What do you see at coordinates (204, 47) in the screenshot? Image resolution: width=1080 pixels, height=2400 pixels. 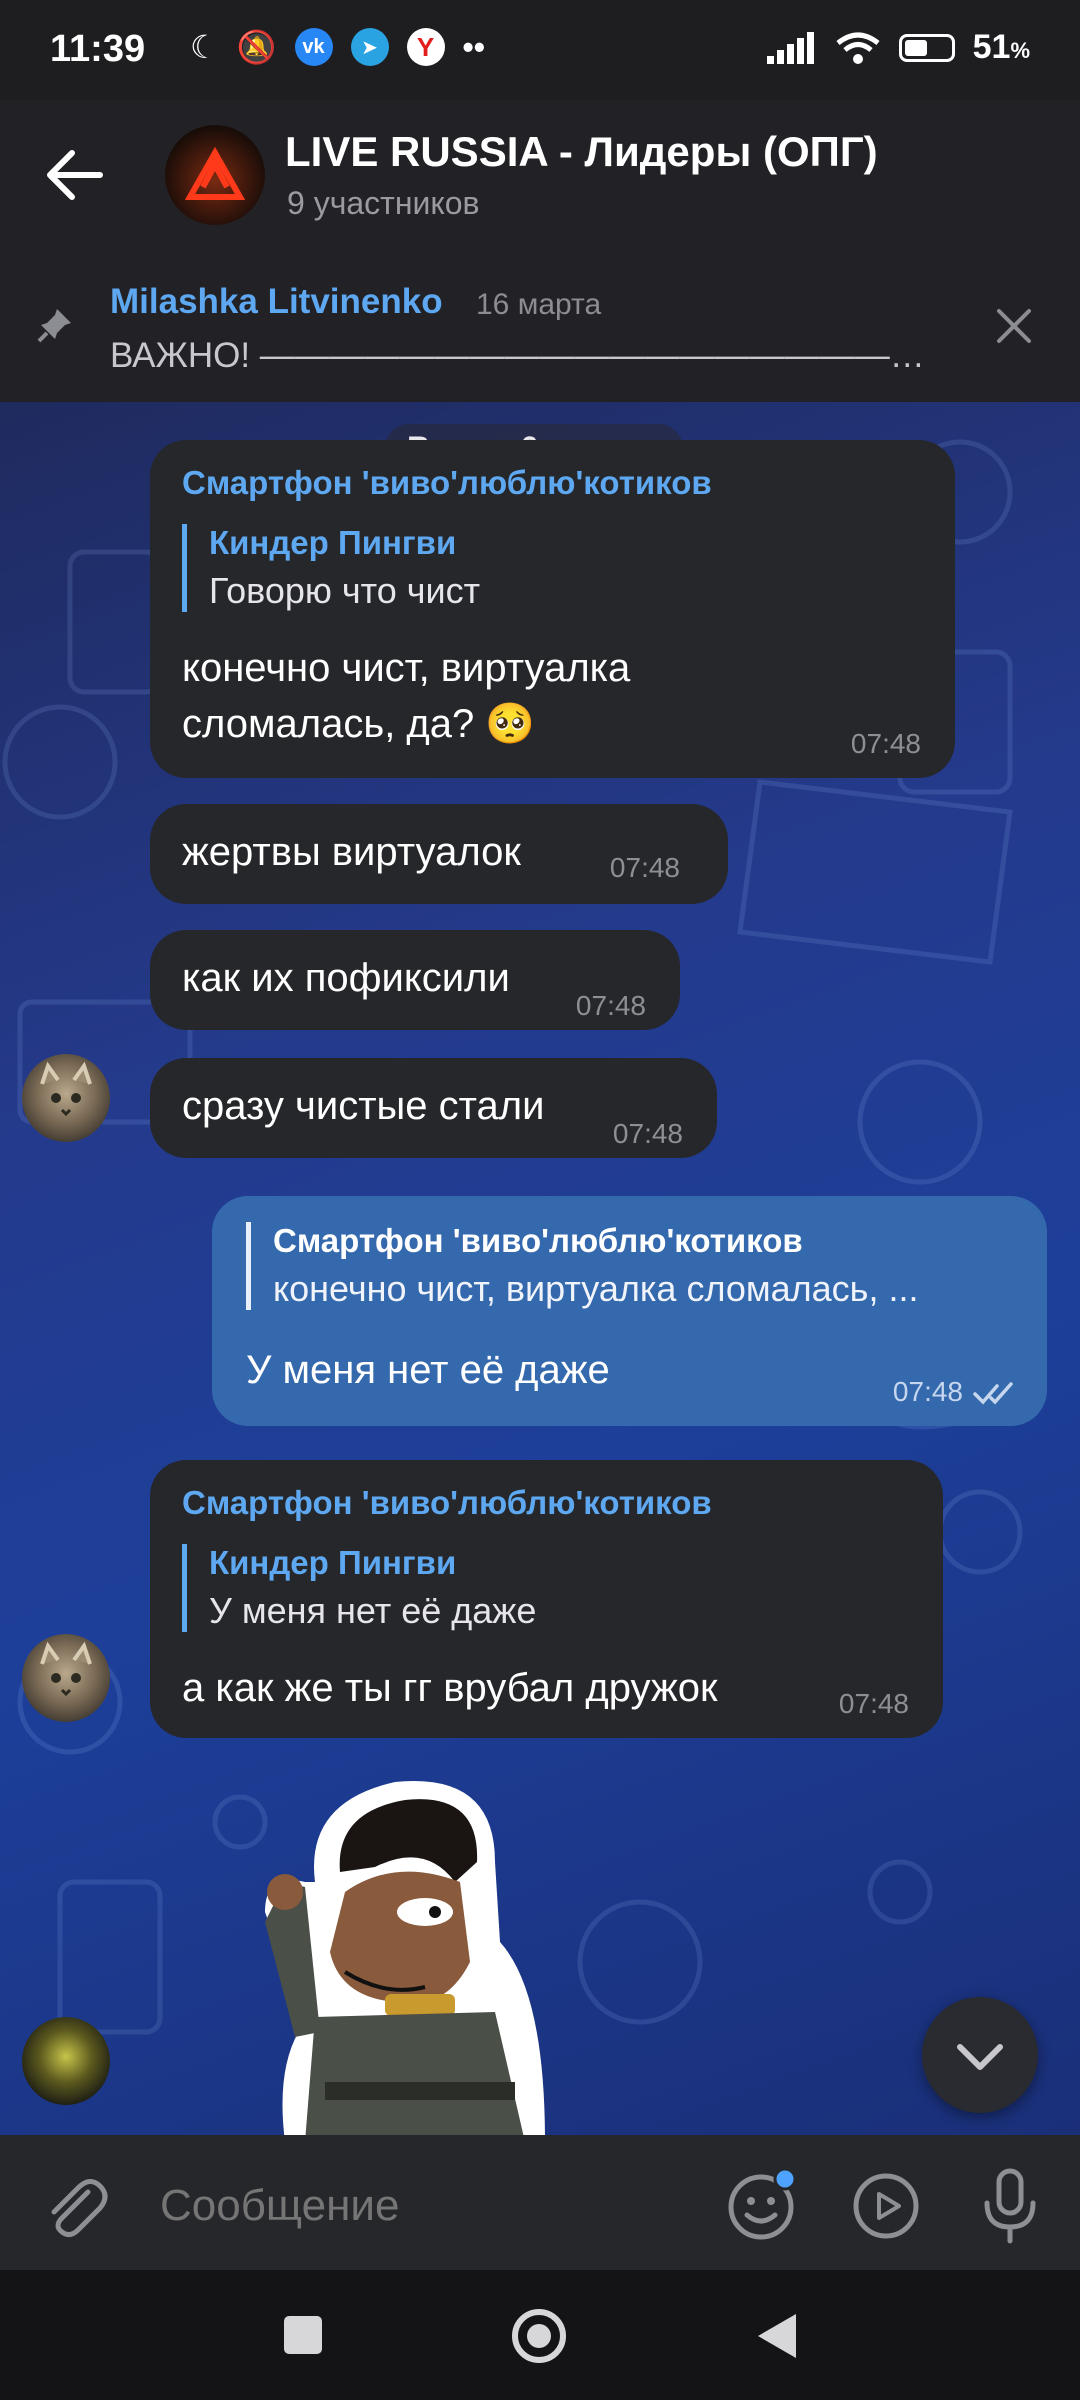 I see `moon-icon: ☾` at bounding box center [204, 47].